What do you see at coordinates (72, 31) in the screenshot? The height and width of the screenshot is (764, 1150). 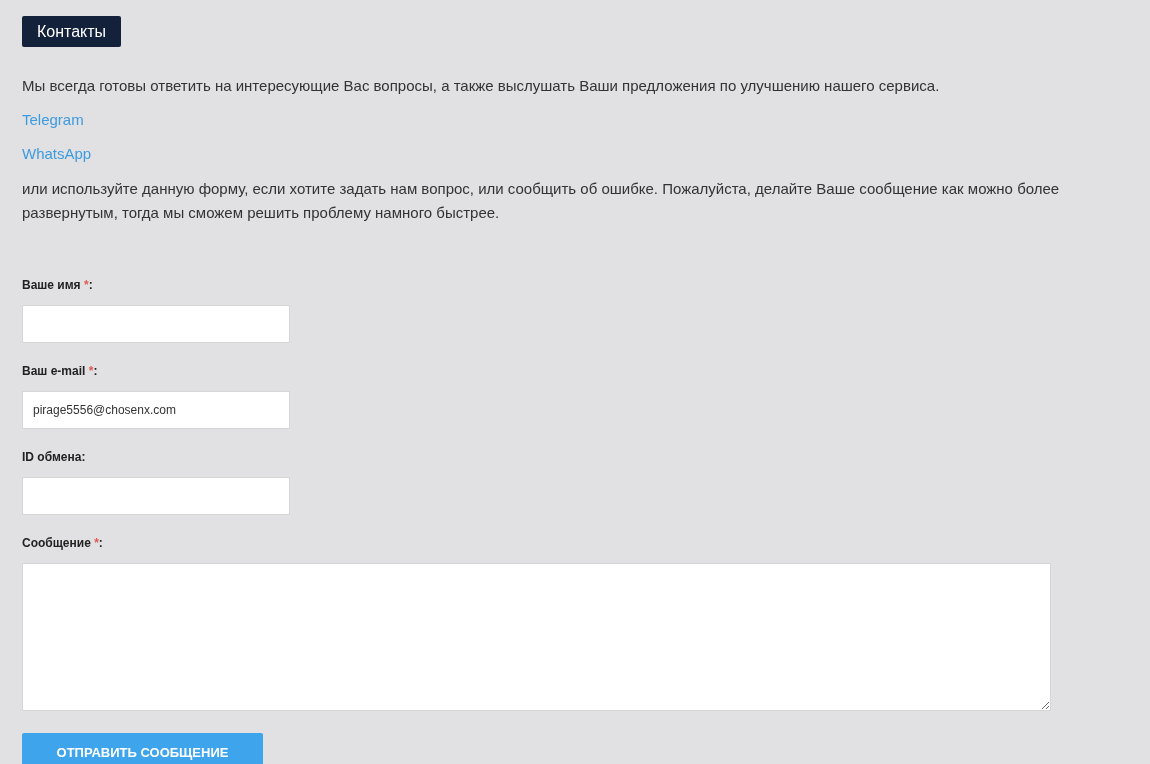 I see `page-heading: Контакты` at bounding box center [72, 31].